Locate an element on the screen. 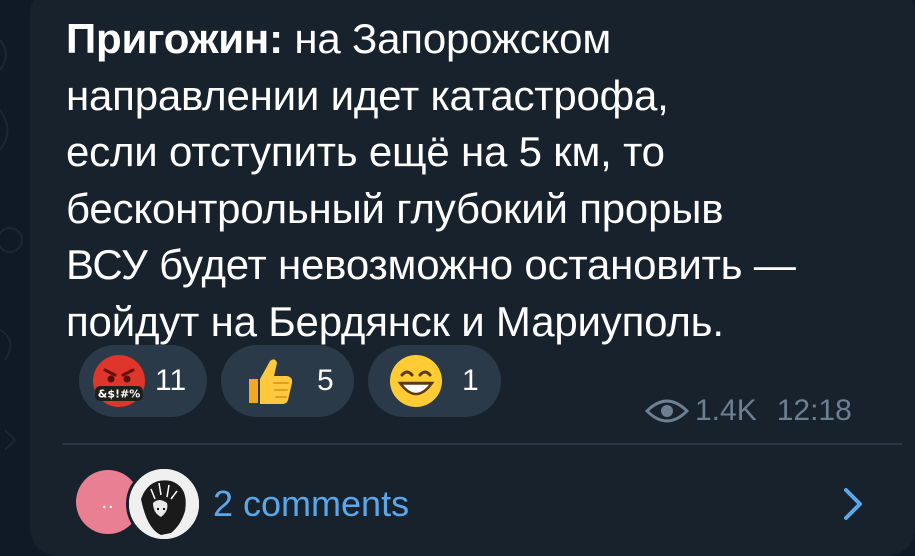 This screenshot has width=915, height=556. avatar-initials: .. is located at coordinates (108, 501).